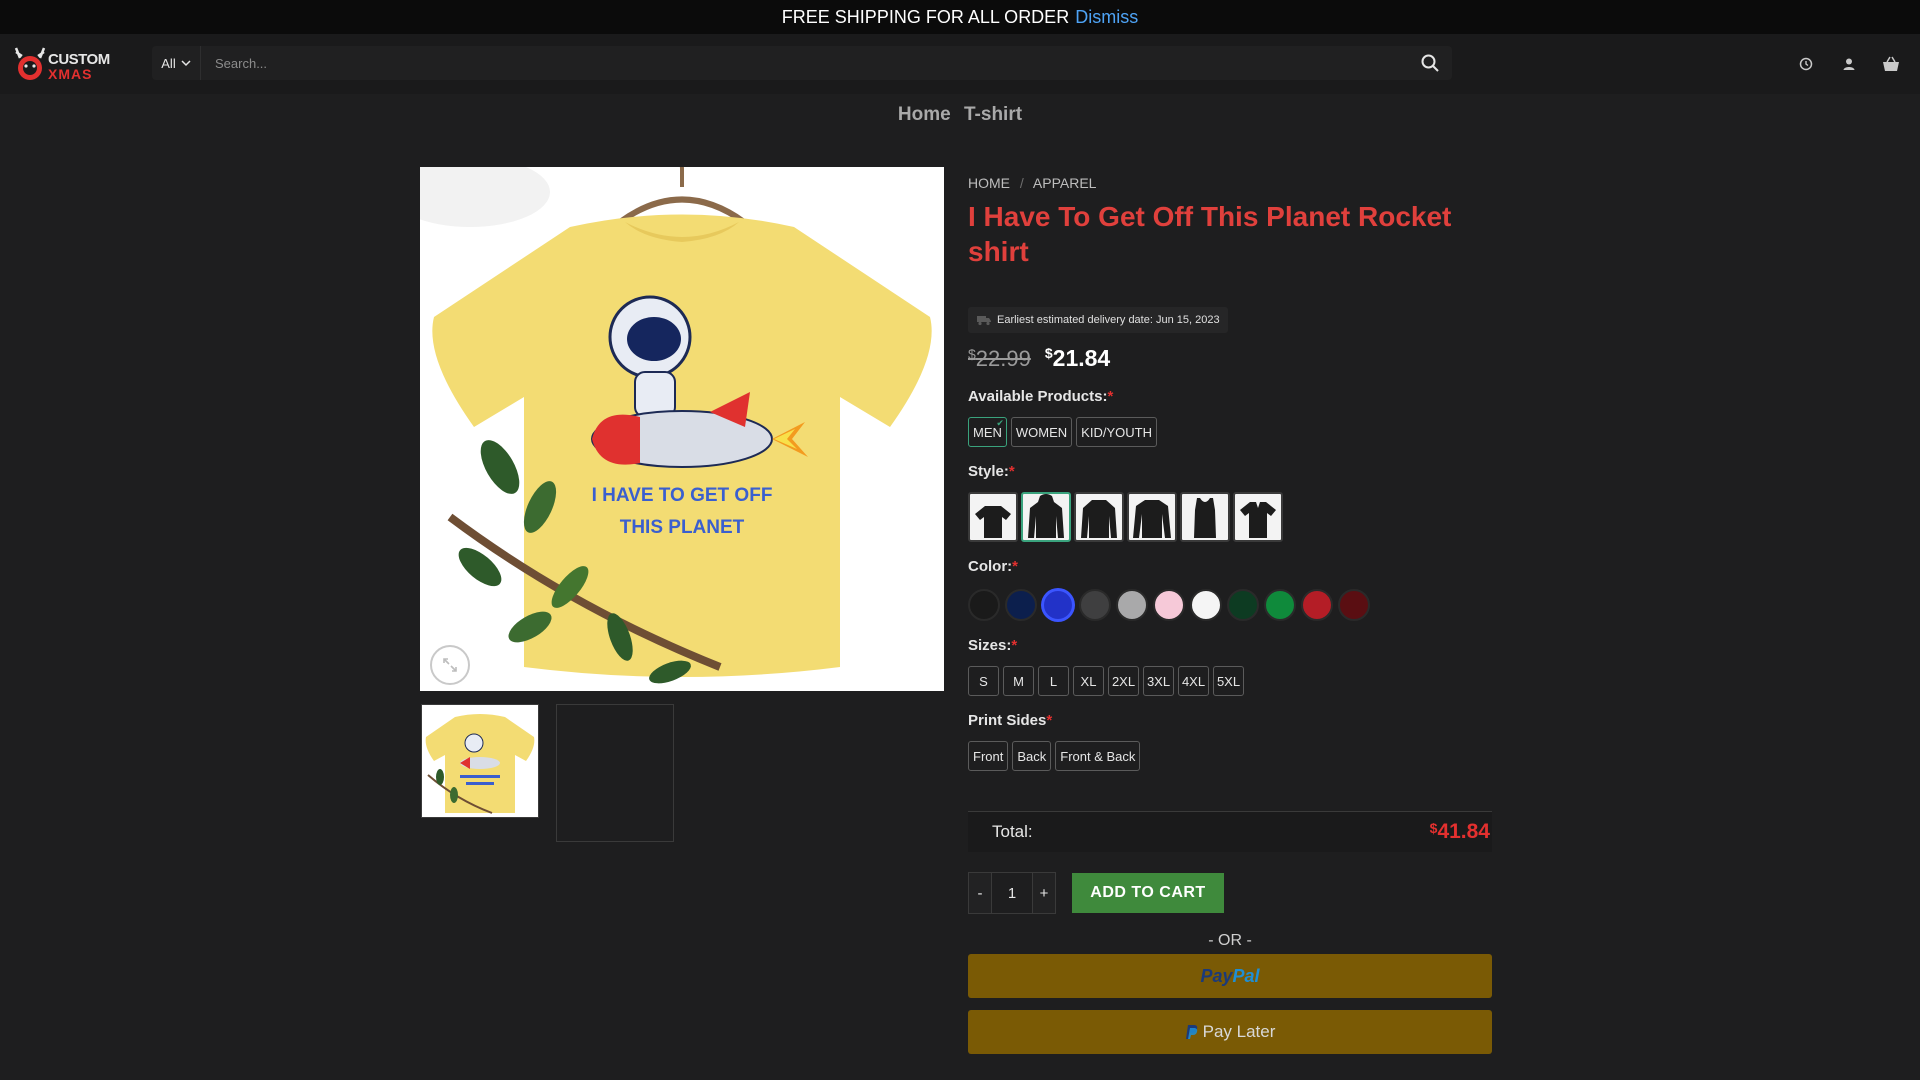  What do you see at coordinates (980, 893) in the screenshot?
I see `quantity-decrease-button: -` at bounding box center [980, 893].